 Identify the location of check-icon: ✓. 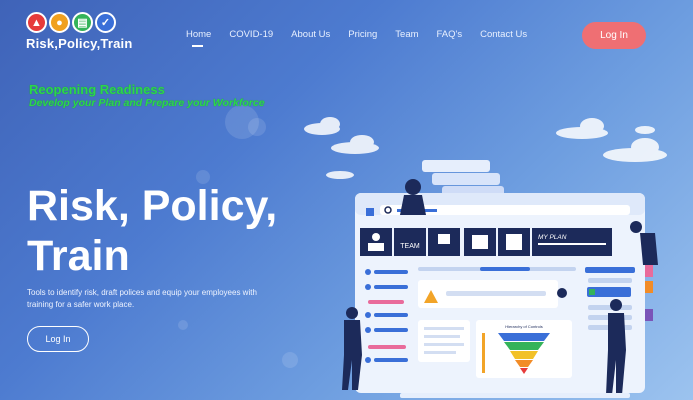
(105, 22).